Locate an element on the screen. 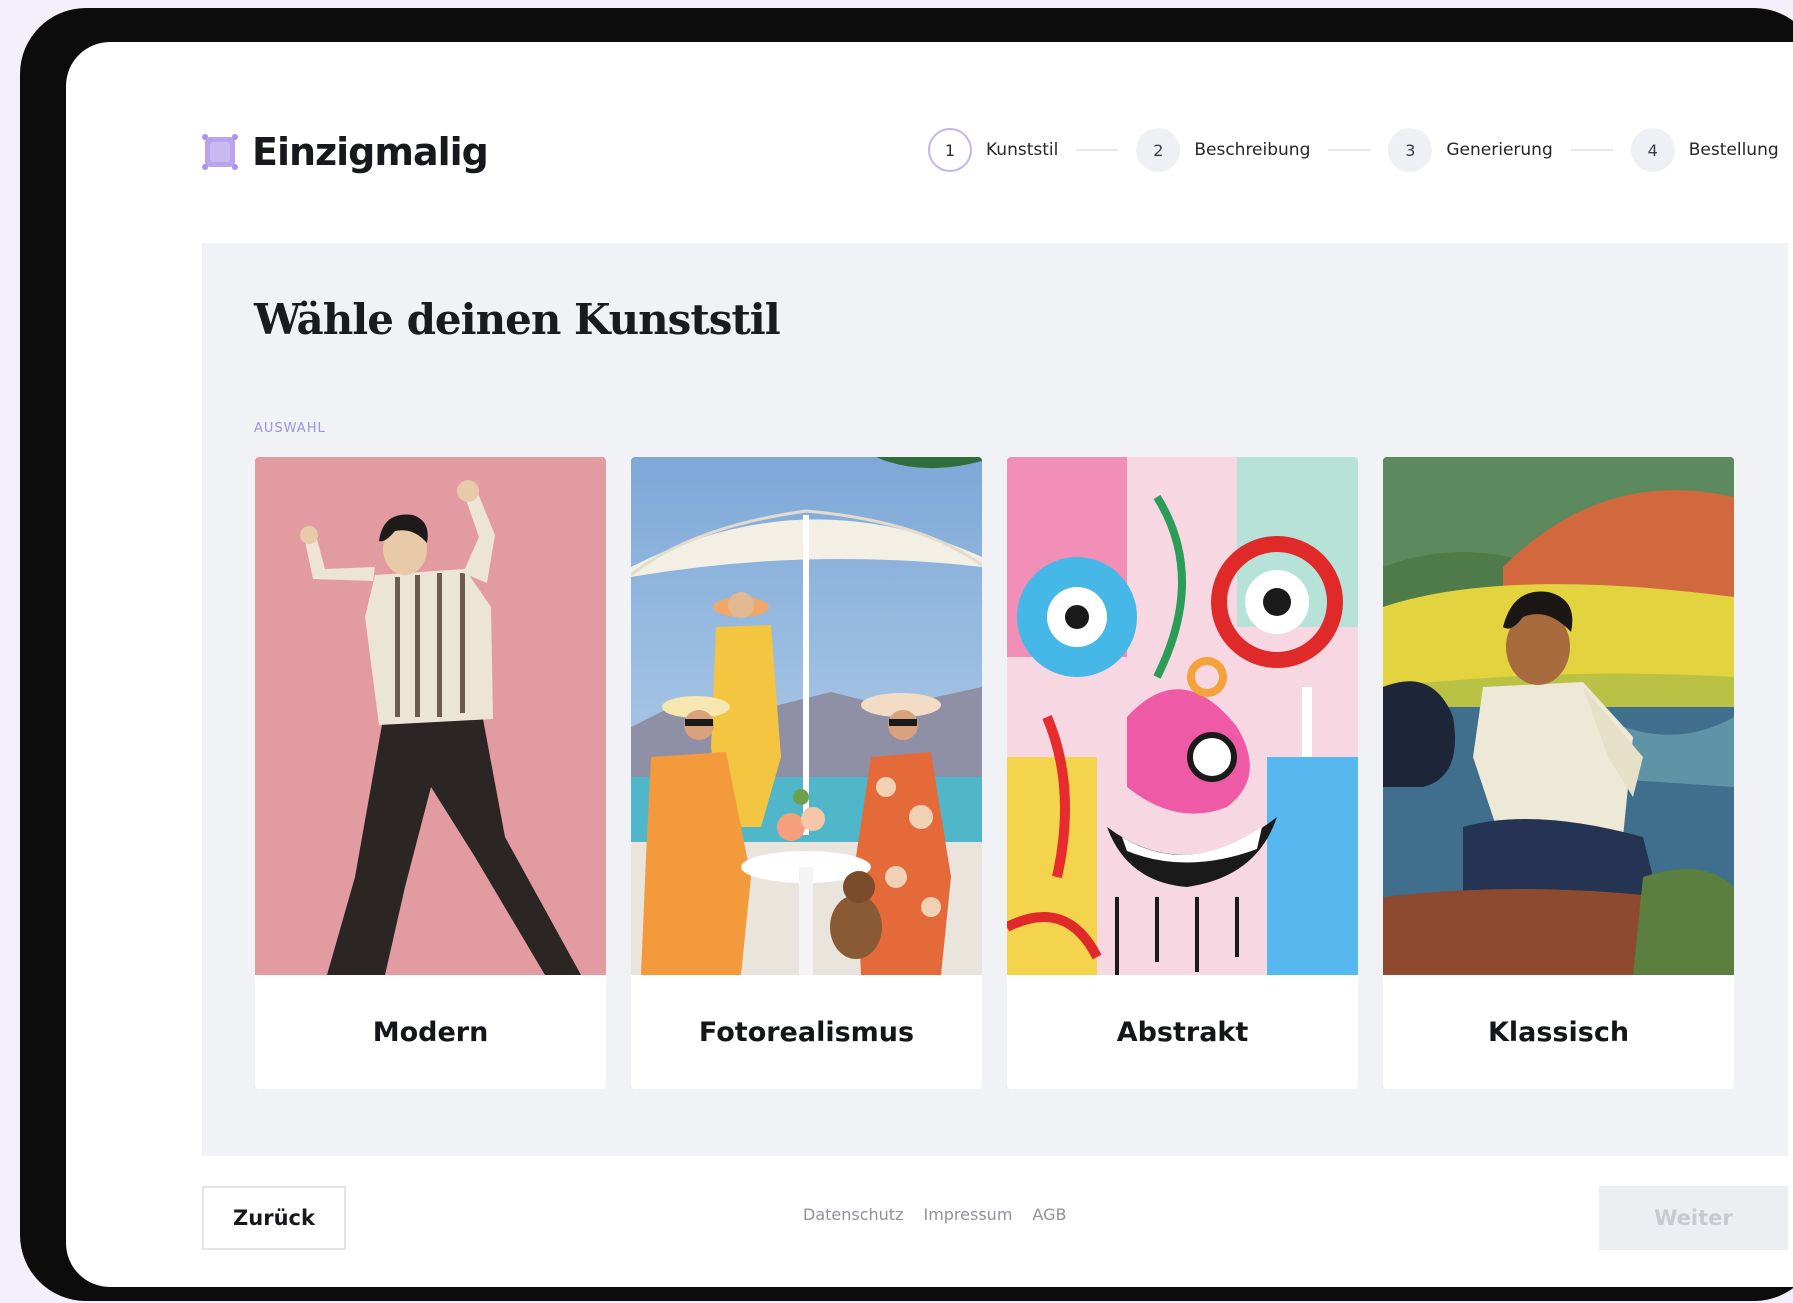  brand-logo: Einzigmalig is located at coordinates (345, 152).